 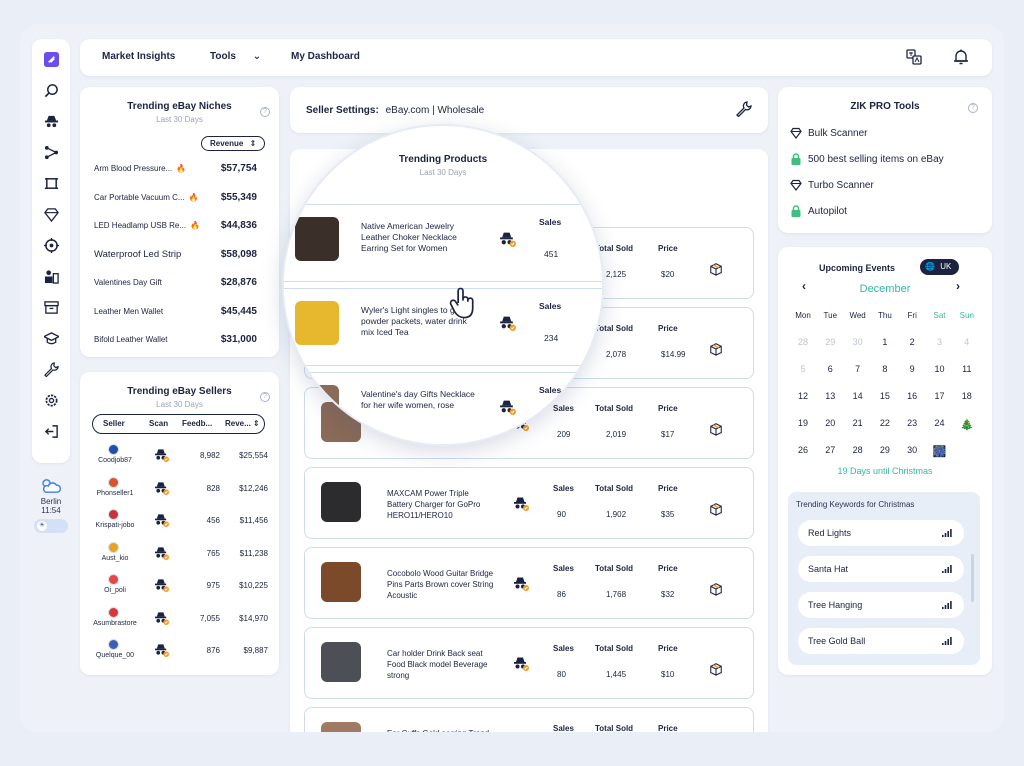 What do you see at coordinates (940, 342) in the screenshot?
I see `calendar-day: 3` at bounding box center [940, 342].